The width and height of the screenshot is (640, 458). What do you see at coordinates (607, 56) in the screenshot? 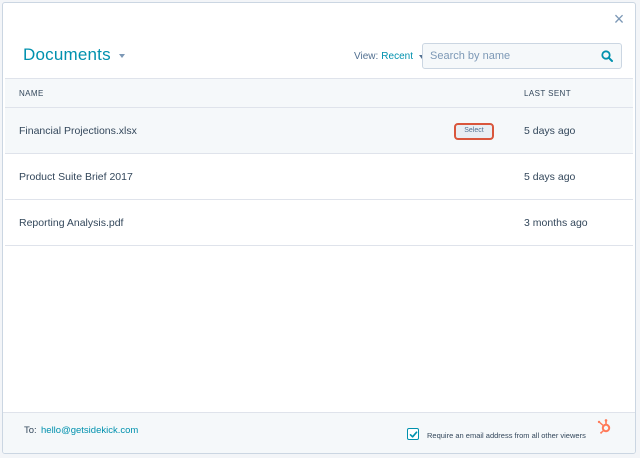
I see `search-icon` at bounding box center [607, 56].